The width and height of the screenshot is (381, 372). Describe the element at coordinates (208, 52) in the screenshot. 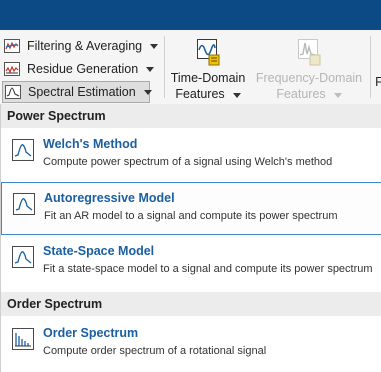

I see `time-domain-features-icon` at that location.